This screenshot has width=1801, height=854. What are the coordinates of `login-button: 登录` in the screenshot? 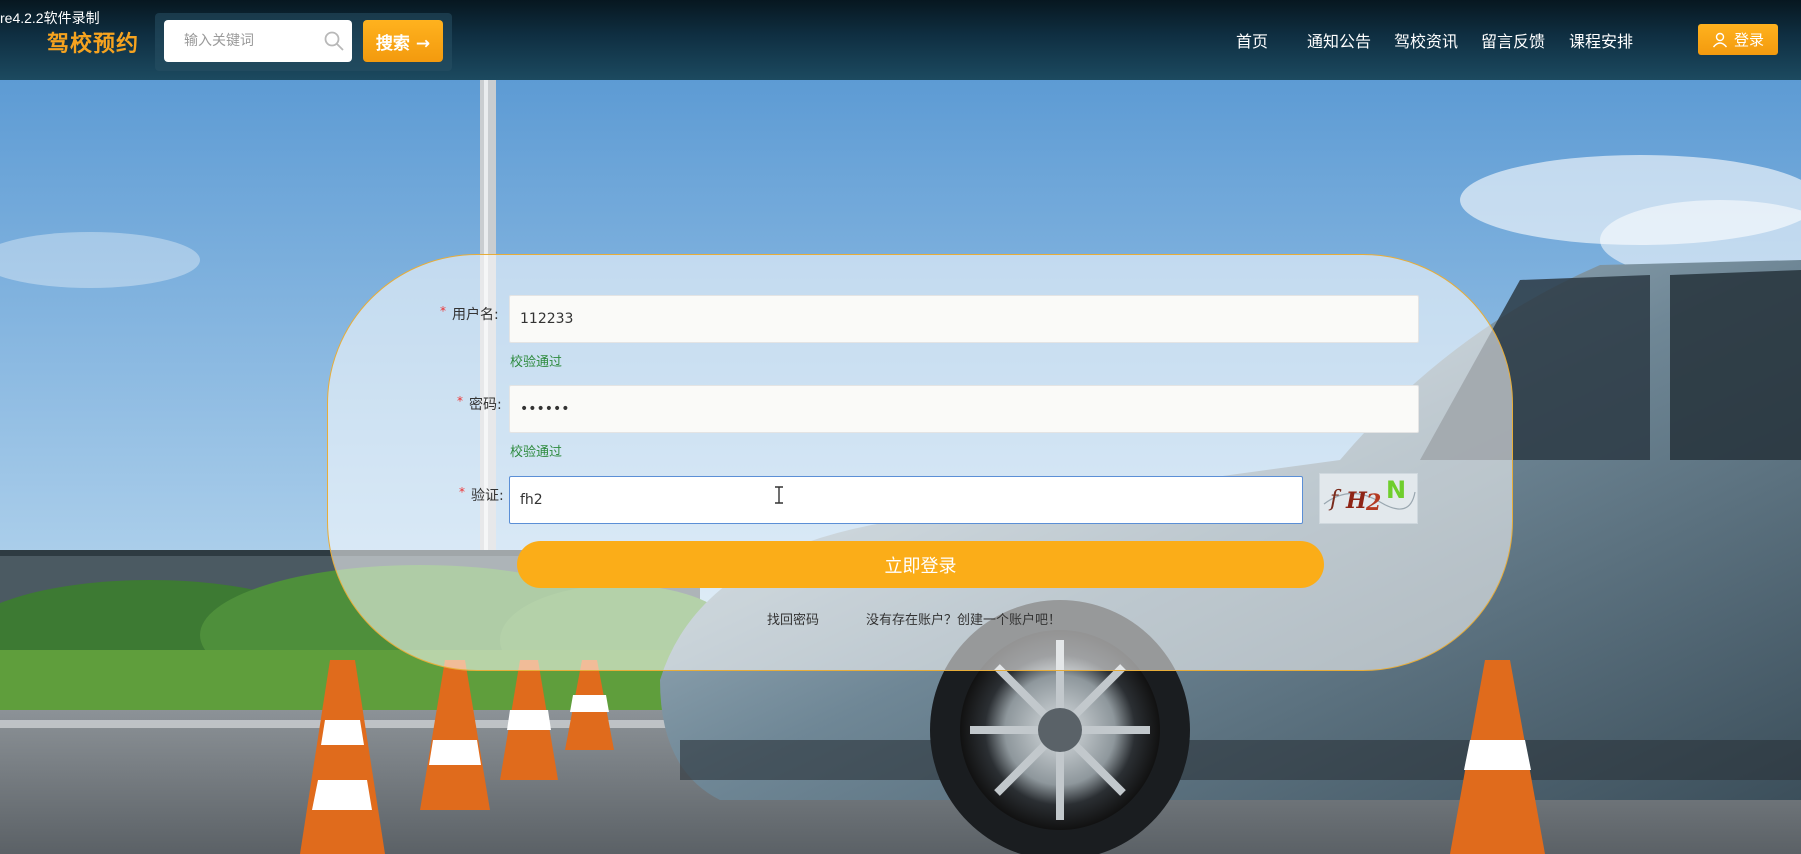 It's located at (1738, 39).